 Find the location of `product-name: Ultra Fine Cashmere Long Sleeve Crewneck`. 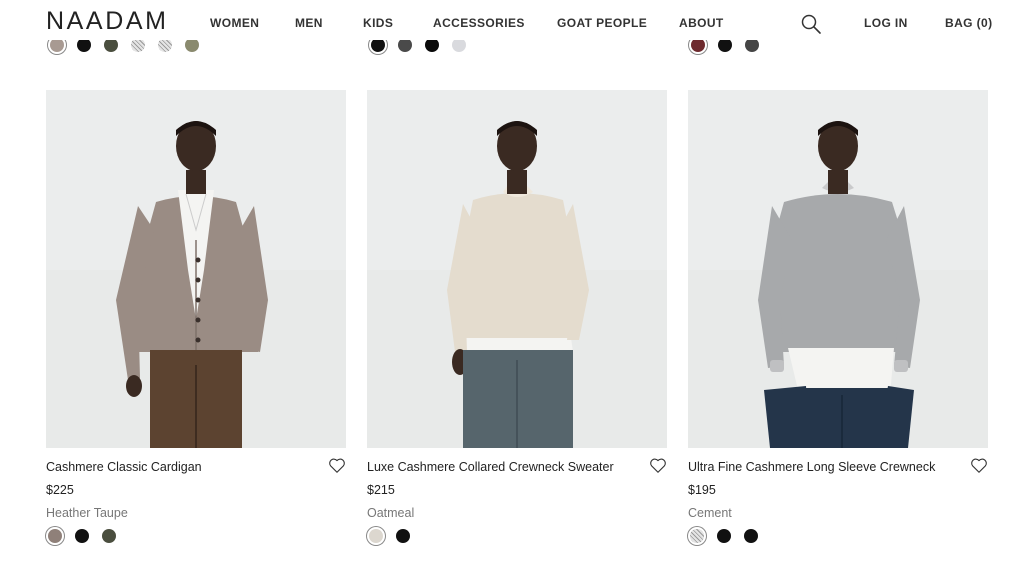

product-name: Ultra Fine Cashmere Long Sleeve Crewneck is located at coordinates (811, 467).